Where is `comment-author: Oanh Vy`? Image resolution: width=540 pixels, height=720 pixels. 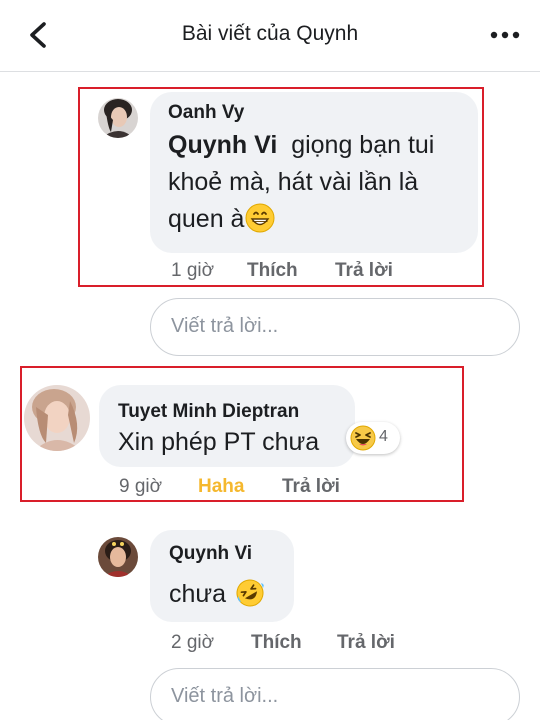 comment-author: Oanh Vy is located at coordinates (206, 113).